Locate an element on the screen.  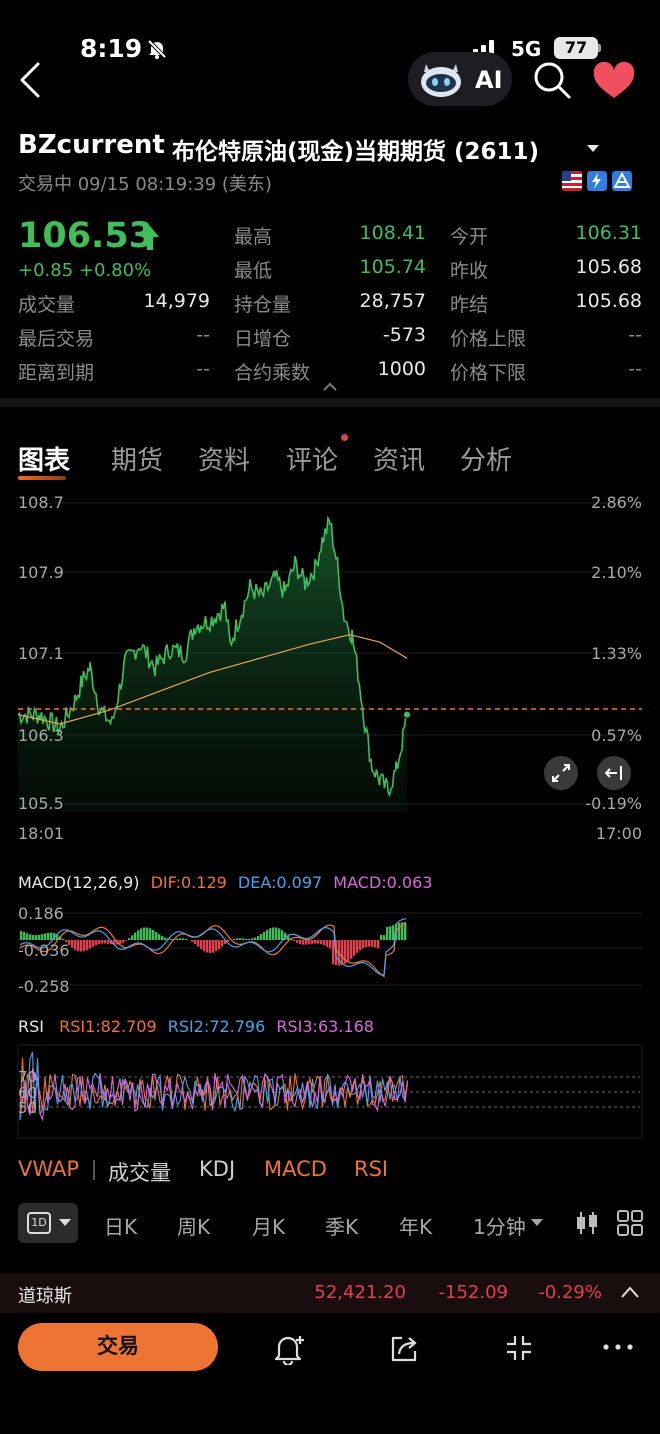
tab-news: 资讯 is located at coordinates (399, 458).